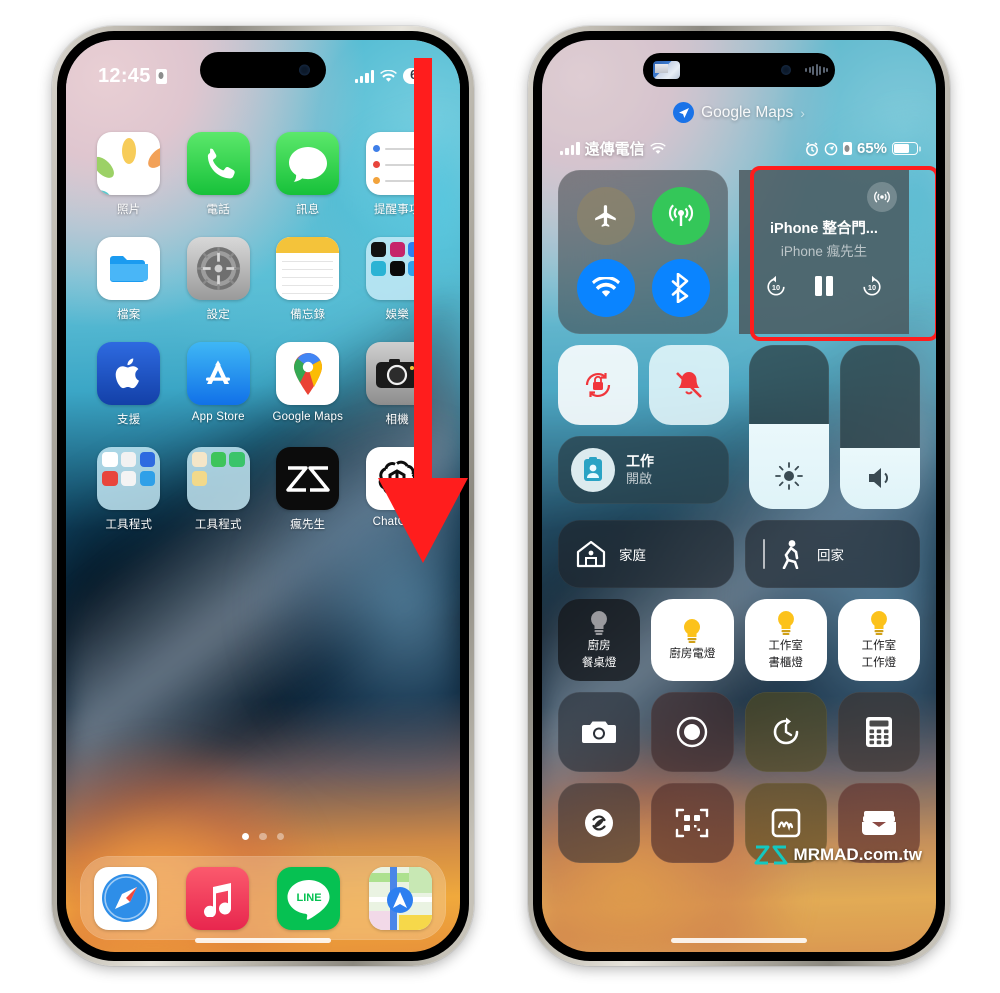 The image size is (1000, 993). What do you see at coordinates (879, 663) in the screenshot?
I see `light-label-line2: 工作燈` at bounding box center [879, 663].